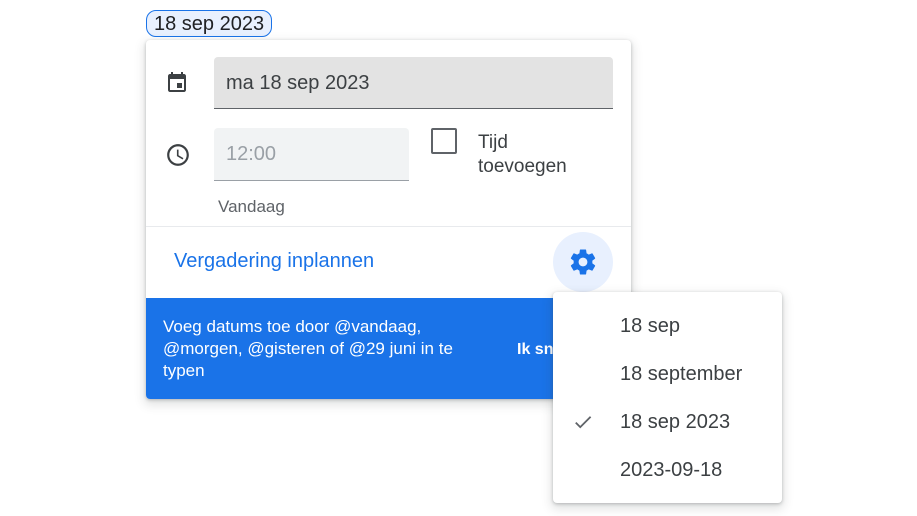  What do you see at coordinates (177, 85) in the screenshot?
I see `calendar-icon` at bounding box center [177, 85].